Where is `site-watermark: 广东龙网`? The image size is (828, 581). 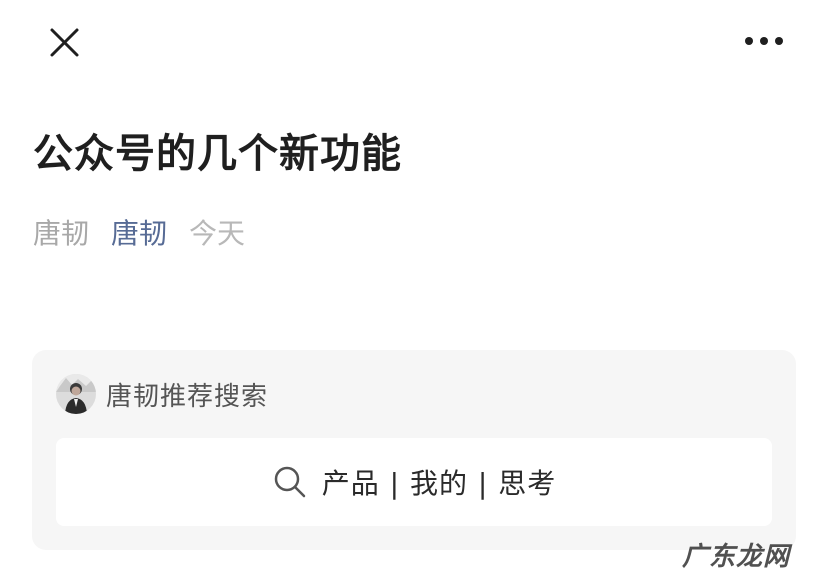
site-watermark: 广东龙网 is located at coordinates (735, 557).